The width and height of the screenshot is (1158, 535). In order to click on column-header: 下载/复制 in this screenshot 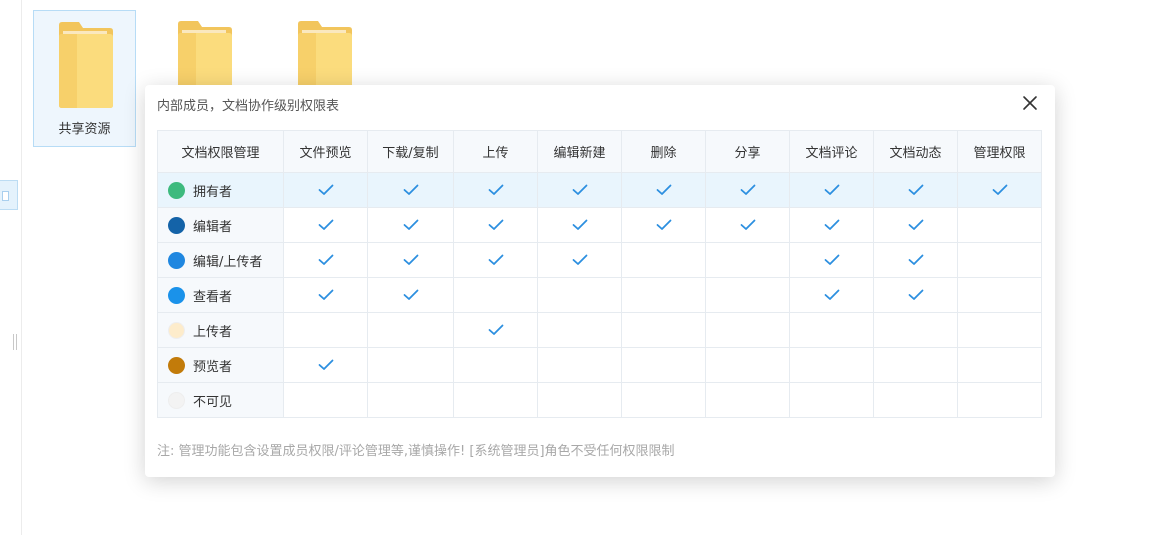, I will do `click(410, 151)`.